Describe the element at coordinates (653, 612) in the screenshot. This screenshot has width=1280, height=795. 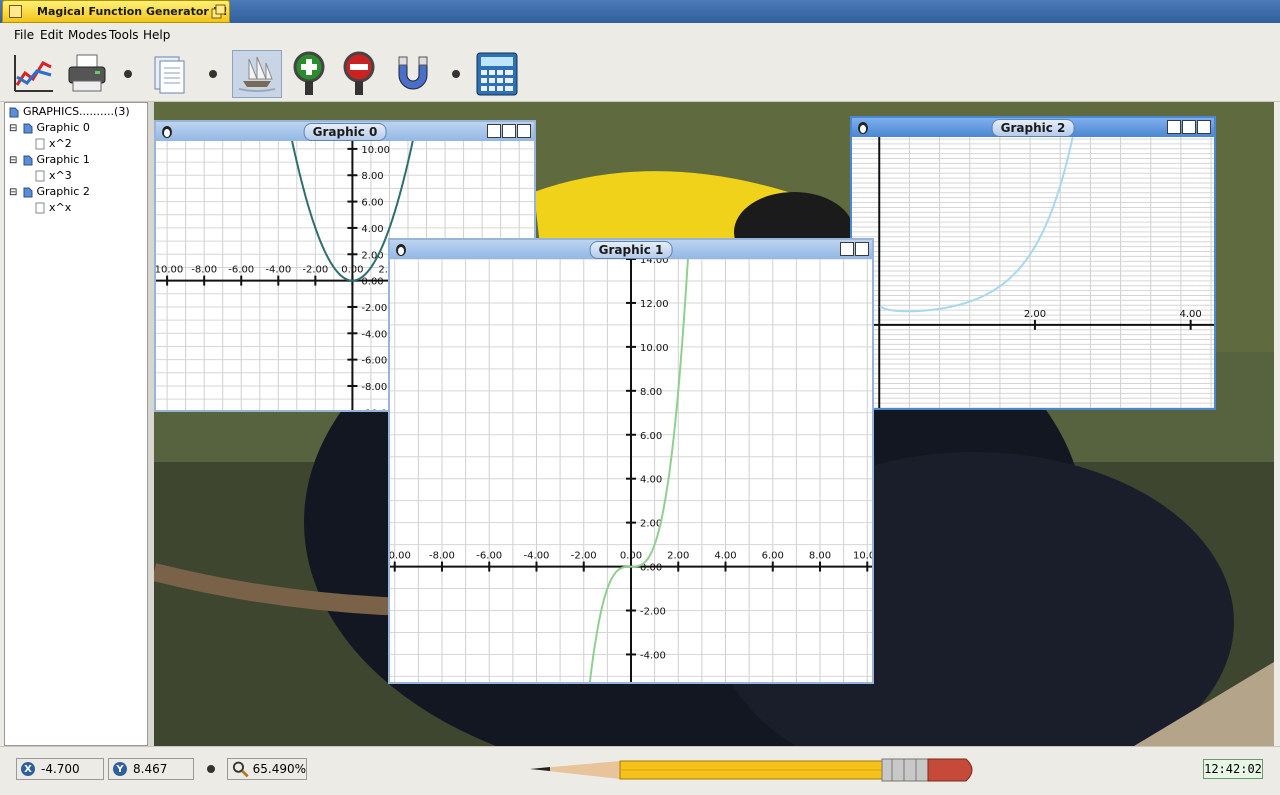
I see `y-tick-label: -2.00` at that location.